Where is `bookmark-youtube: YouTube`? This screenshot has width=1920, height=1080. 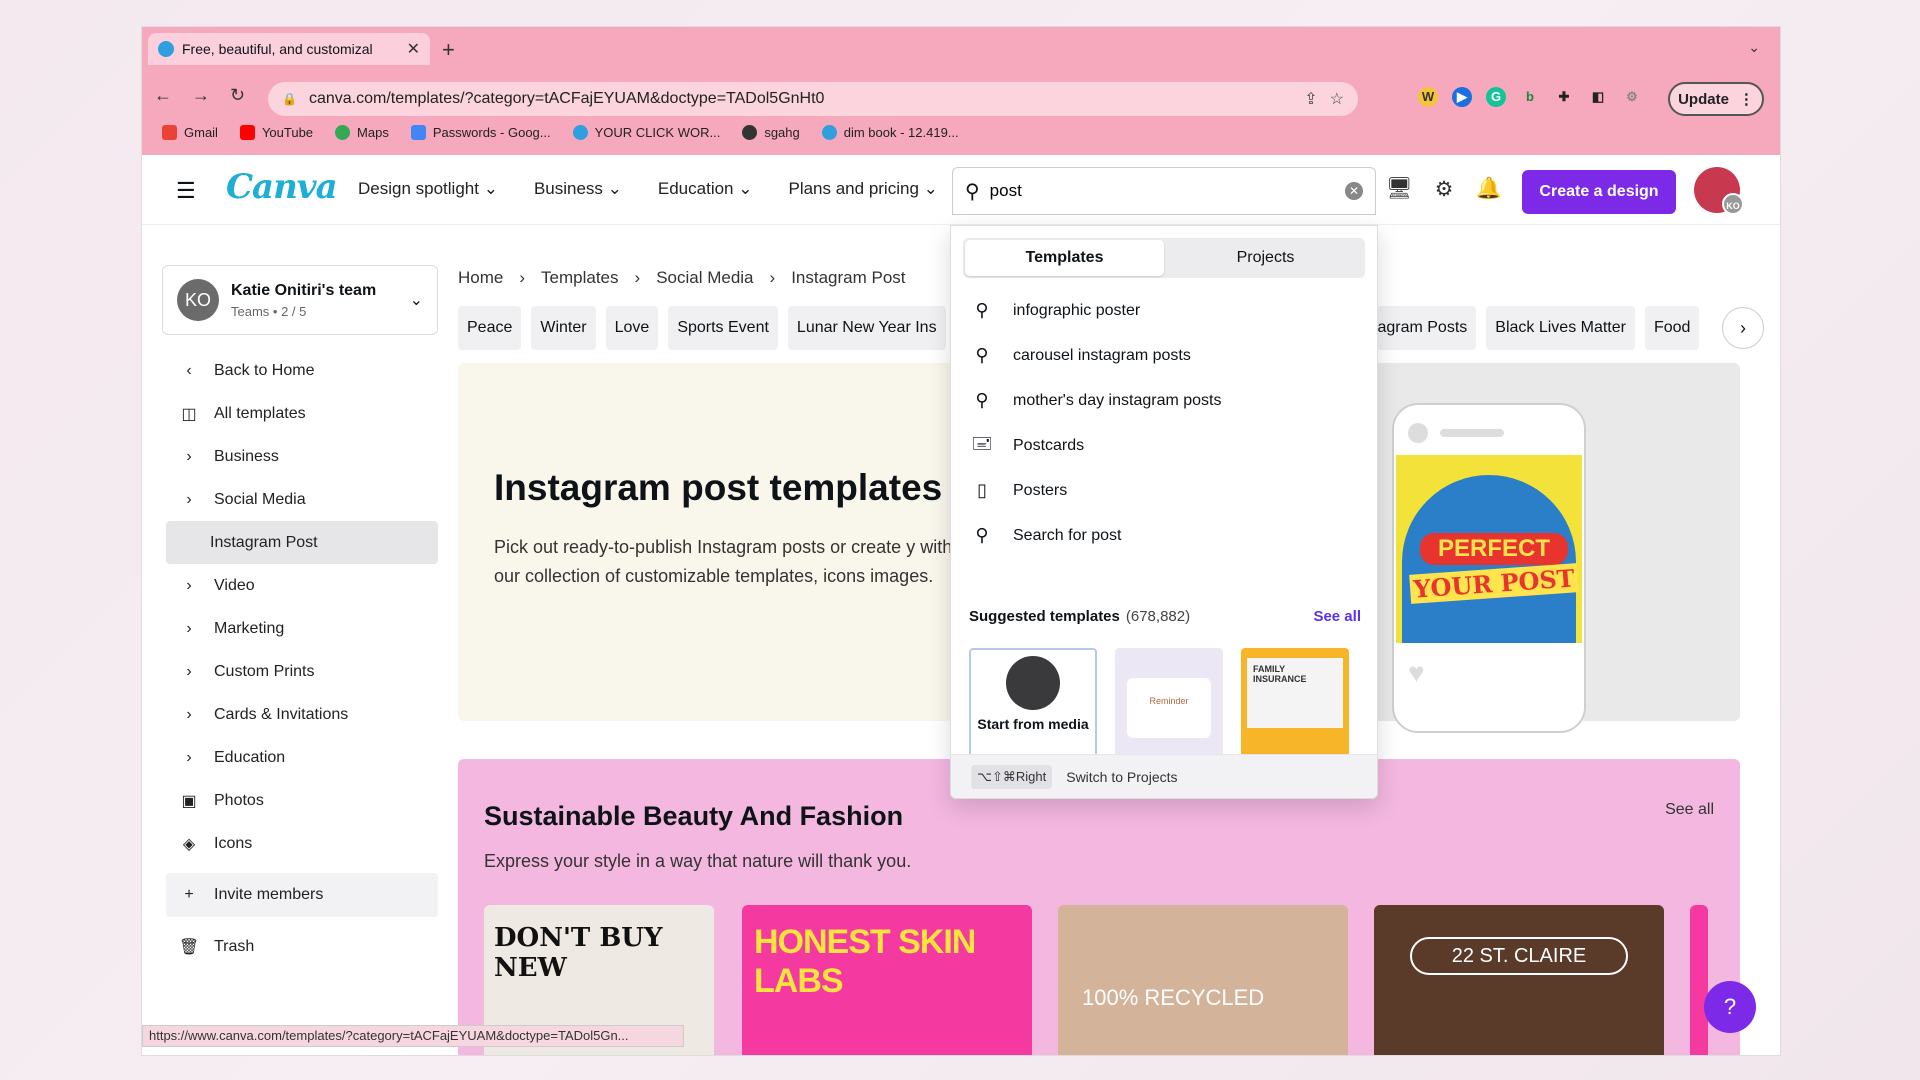 bookmark-youtube: YouTube is located at coordinates (276, 132).